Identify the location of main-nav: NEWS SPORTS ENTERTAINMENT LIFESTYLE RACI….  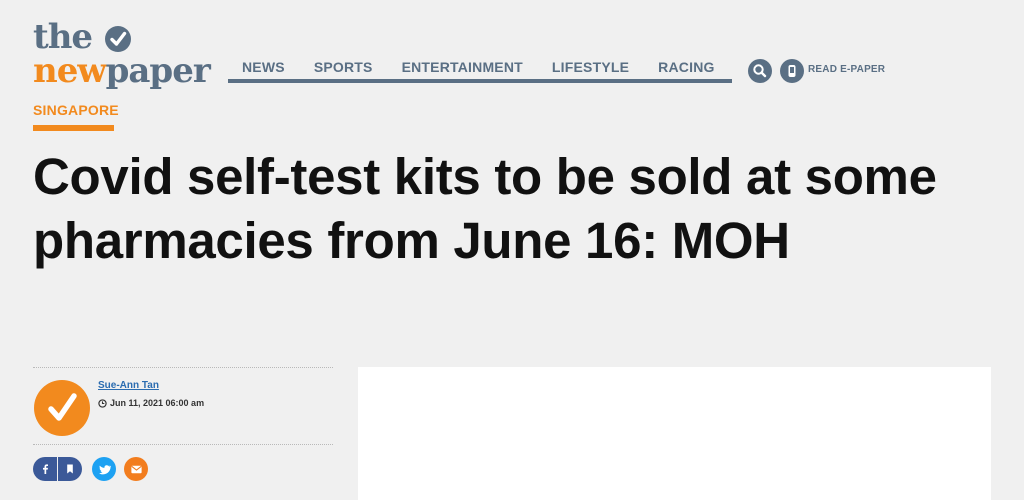
(480, 69).